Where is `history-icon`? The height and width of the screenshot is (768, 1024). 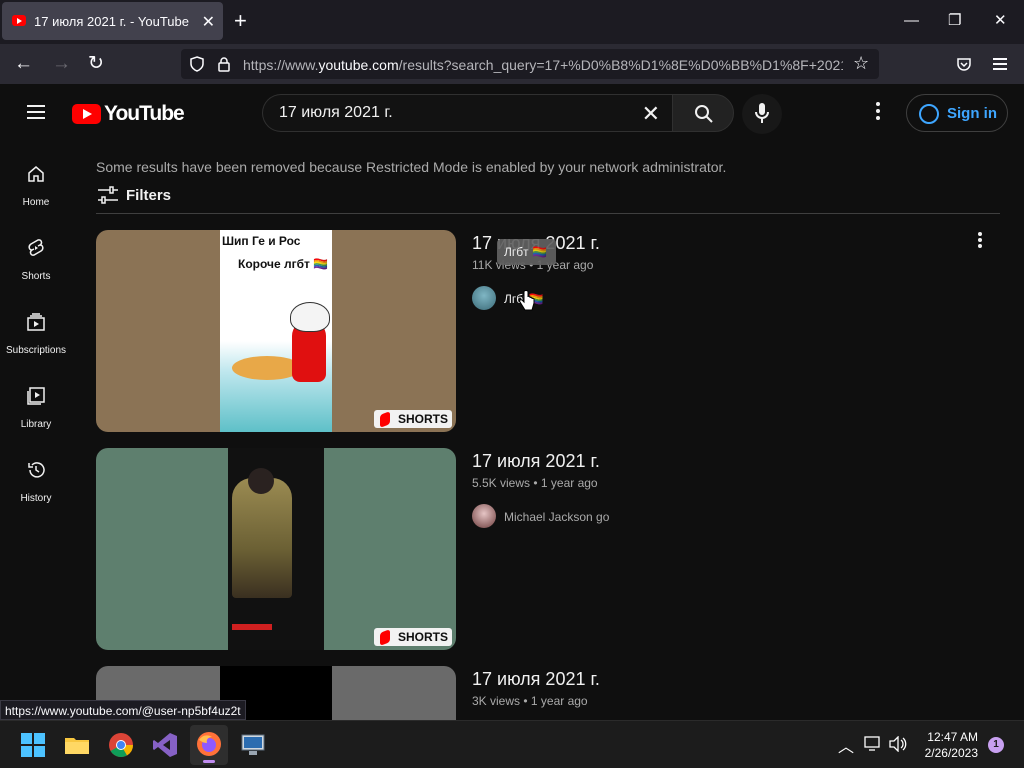 history-icon is located at coordinates (36, 470).